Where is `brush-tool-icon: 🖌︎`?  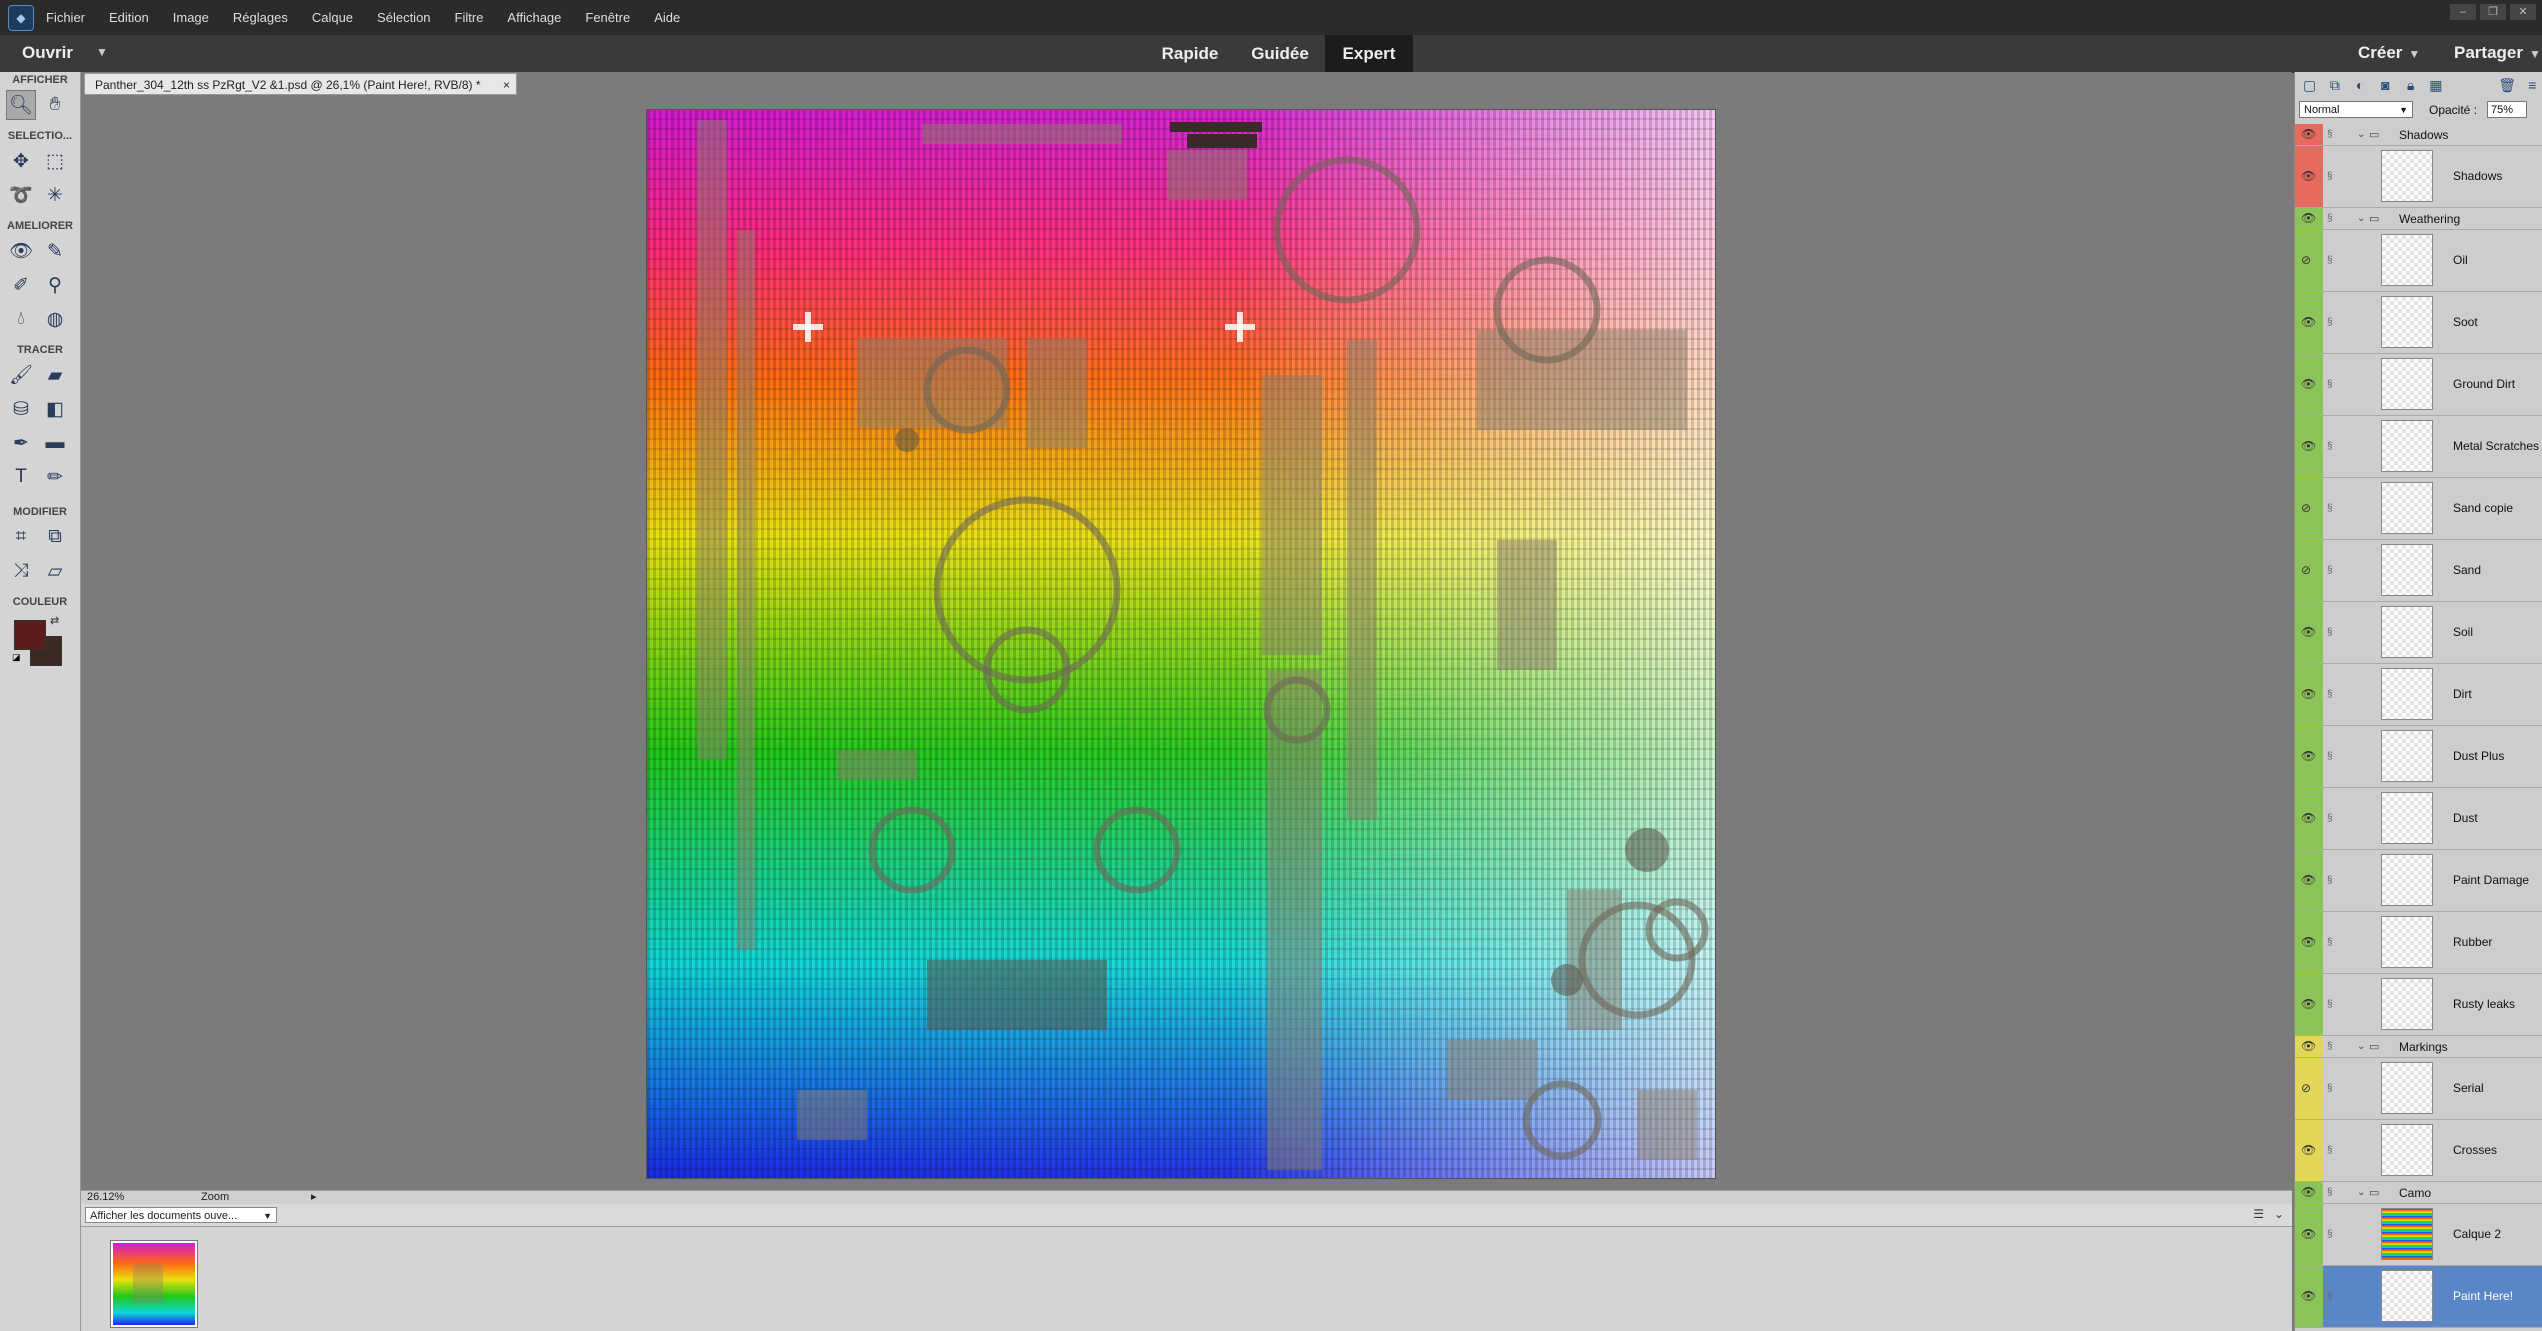 brush-tool-icon: 🖌︎ is located at coordinates (21, 375).